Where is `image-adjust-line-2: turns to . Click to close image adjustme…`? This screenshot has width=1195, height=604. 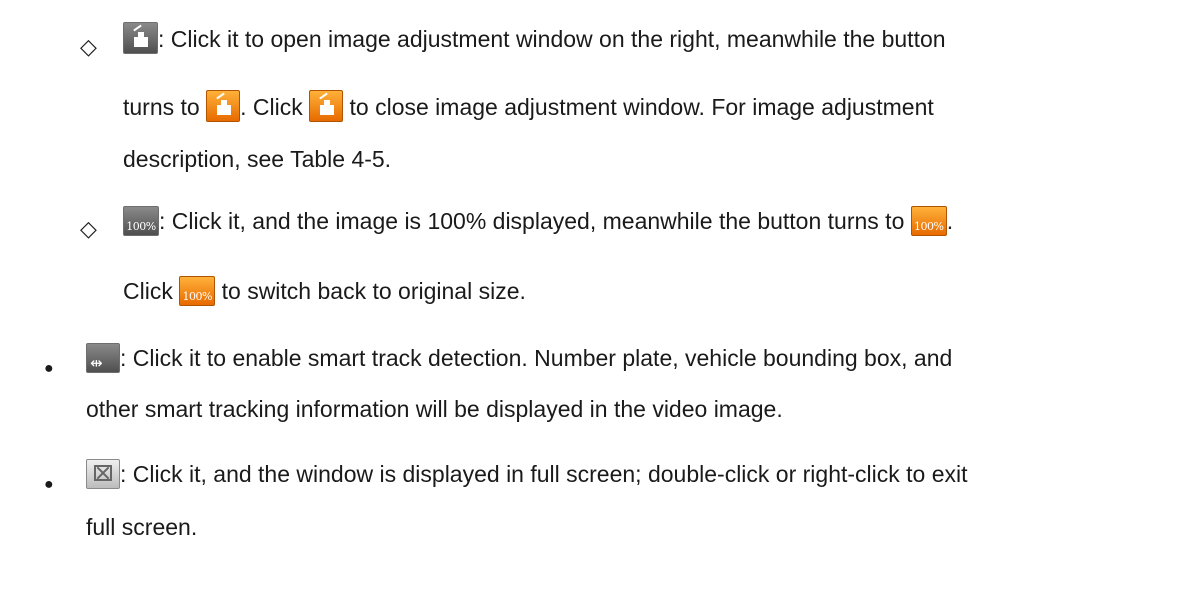
image-adjust-line-2: turns to . Click to close image adjustme… is located at coordinates (528, 106).